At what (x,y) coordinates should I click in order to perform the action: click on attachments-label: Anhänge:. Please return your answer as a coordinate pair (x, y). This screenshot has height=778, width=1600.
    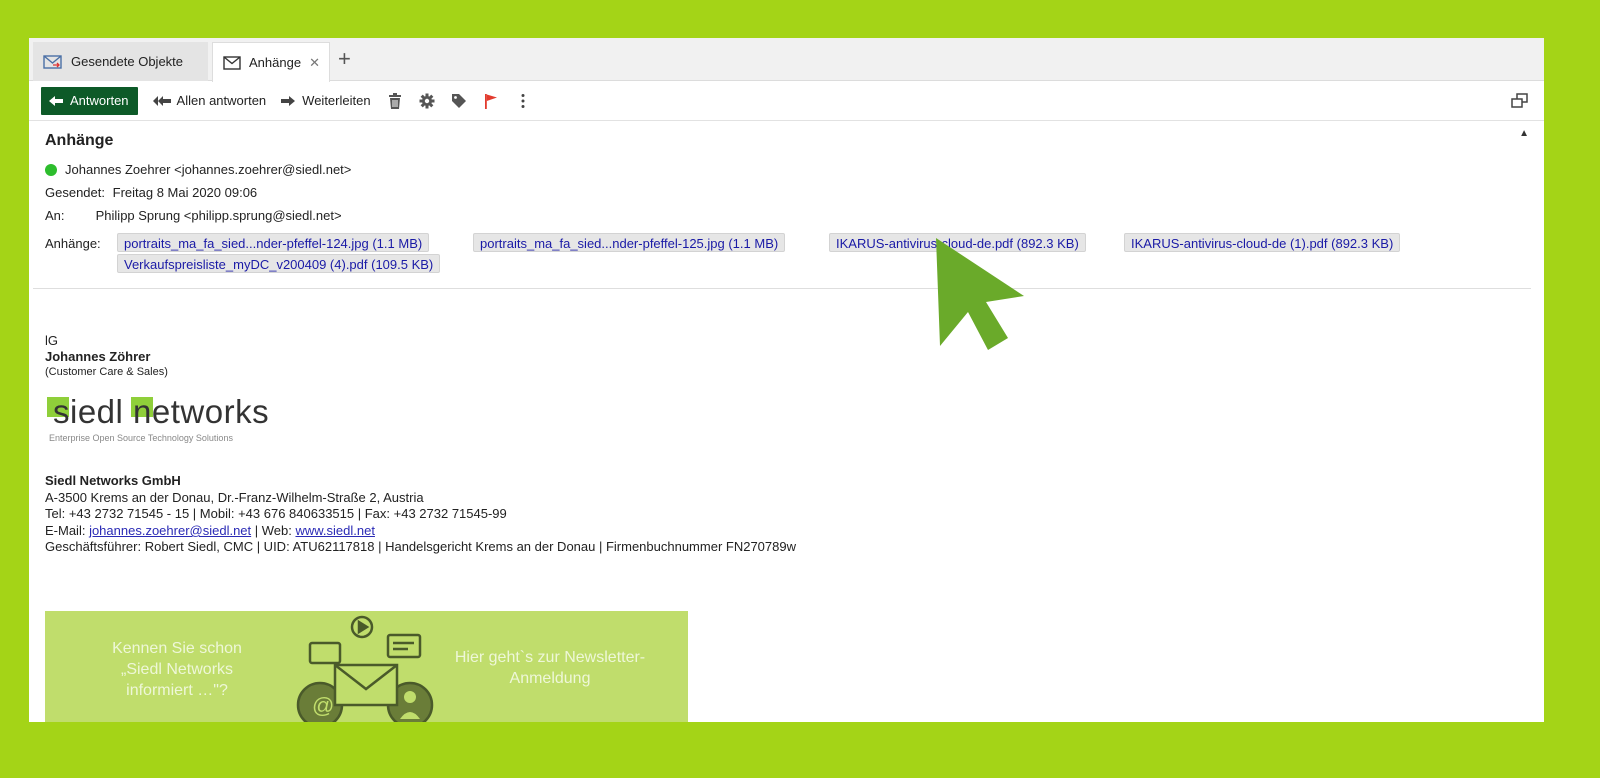
    Looking at the image, I should click on (73, 243).